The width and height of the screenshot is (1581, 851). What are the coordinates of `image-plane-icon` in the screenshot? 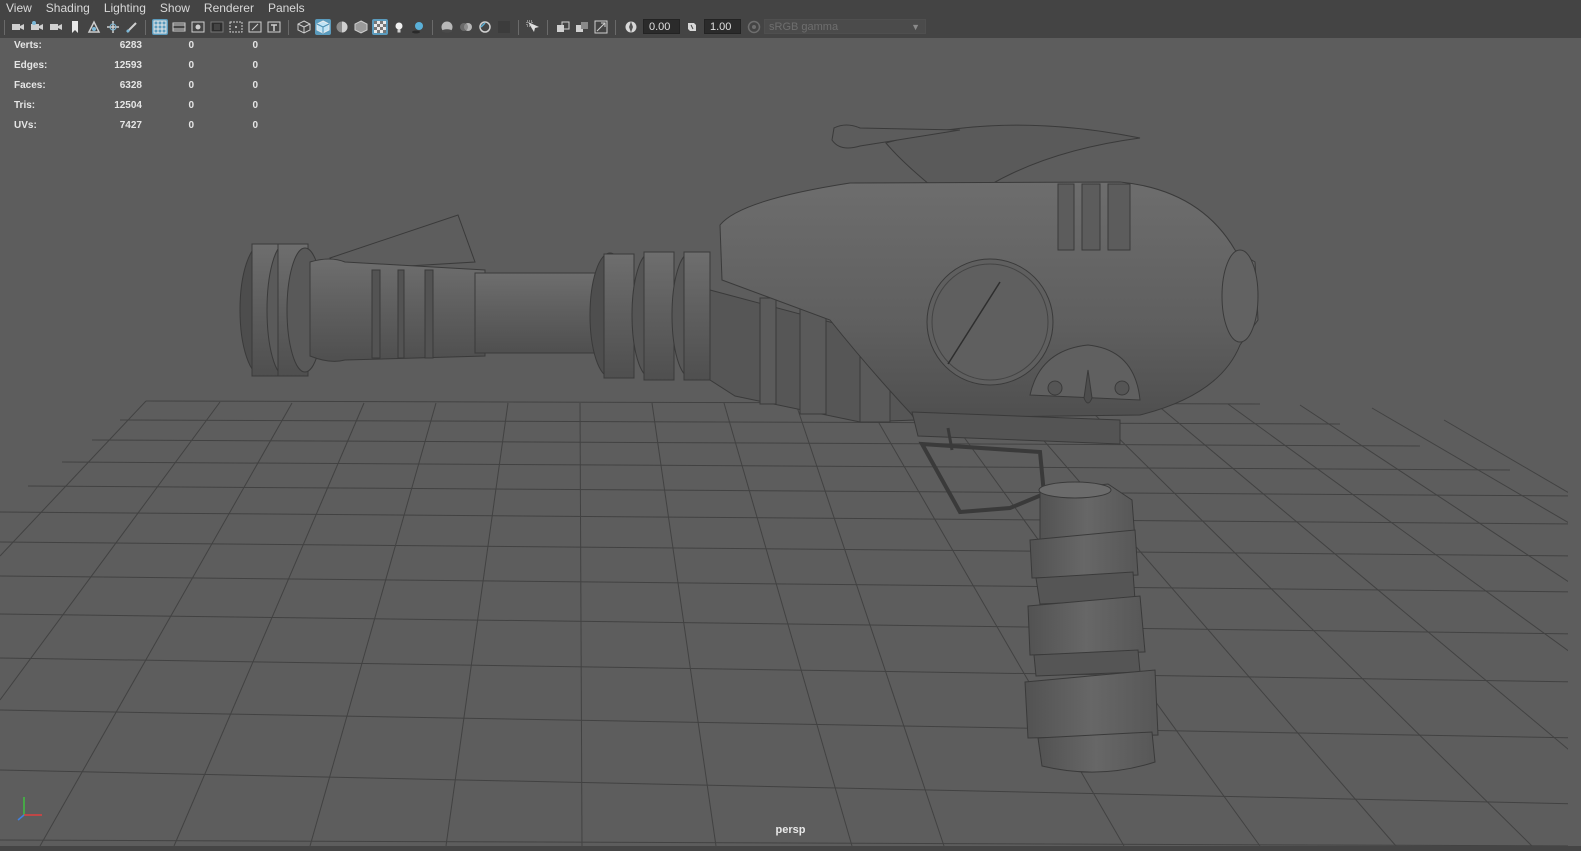 It's located at (94, 27).